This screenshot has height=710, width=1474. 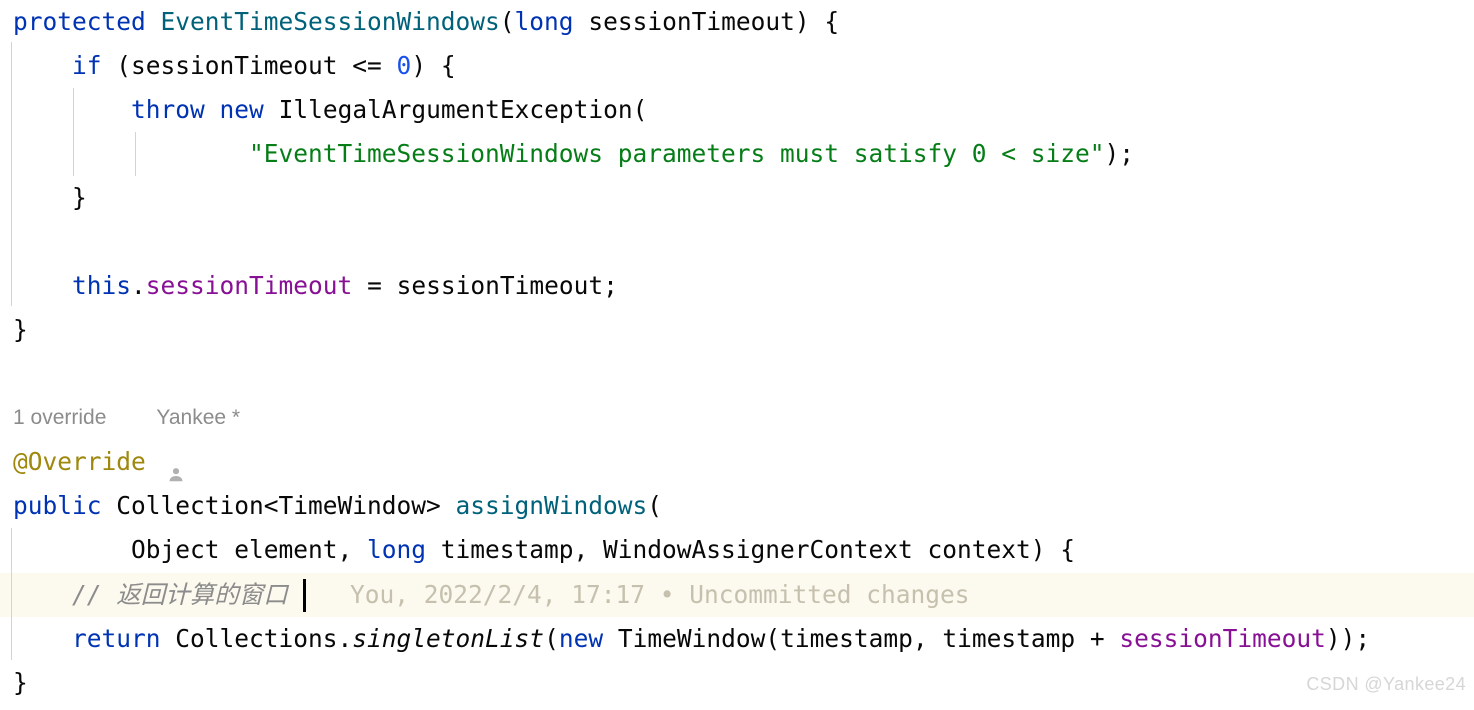 I want to click on token-class-reference: Collections., so click(x=256, y=638).